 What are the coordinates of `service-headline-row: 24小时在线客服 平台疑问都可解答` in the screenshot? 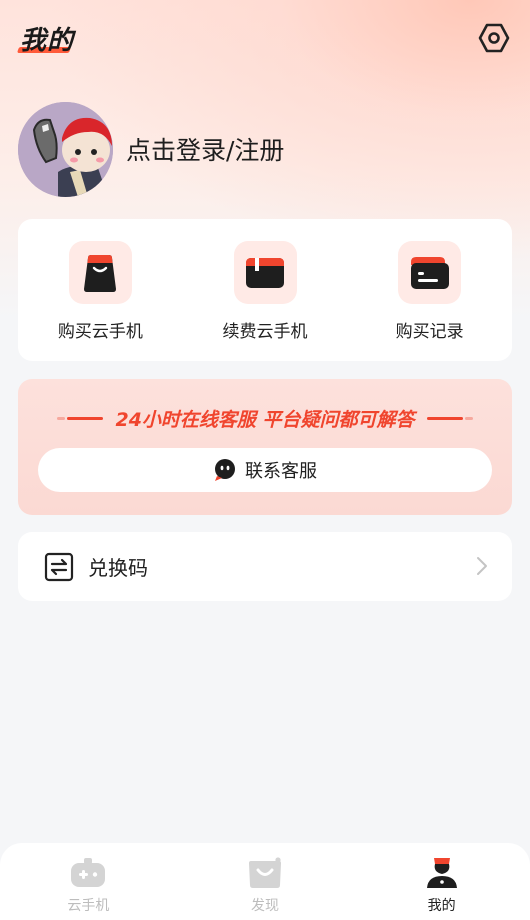 It's located at (265, 418).